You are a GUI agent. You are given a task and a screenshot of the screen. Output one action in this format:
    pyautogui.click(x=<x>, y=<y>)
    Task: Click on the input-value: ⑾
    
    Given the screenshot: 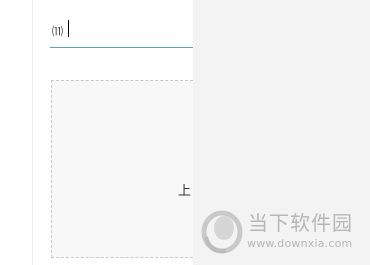 What is the action you would take?
    pyautogui.click(x=57, y=31)
    